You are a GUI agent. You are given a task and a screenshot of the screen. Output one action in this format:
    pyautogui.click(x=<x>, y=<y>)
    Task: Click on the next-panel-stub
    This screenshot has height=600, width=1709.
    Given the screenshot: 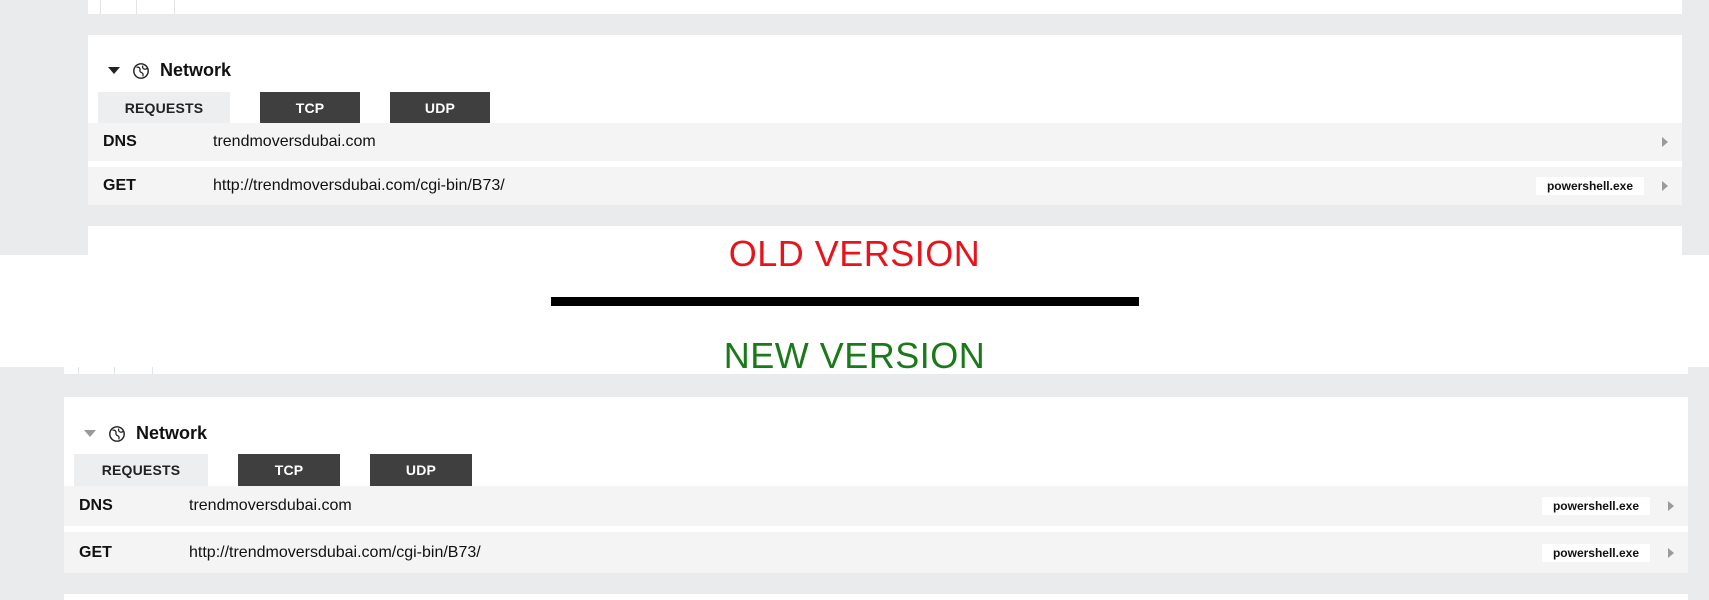 What is the action you would take?
    pyautogui.click(x=876, y=597)
    